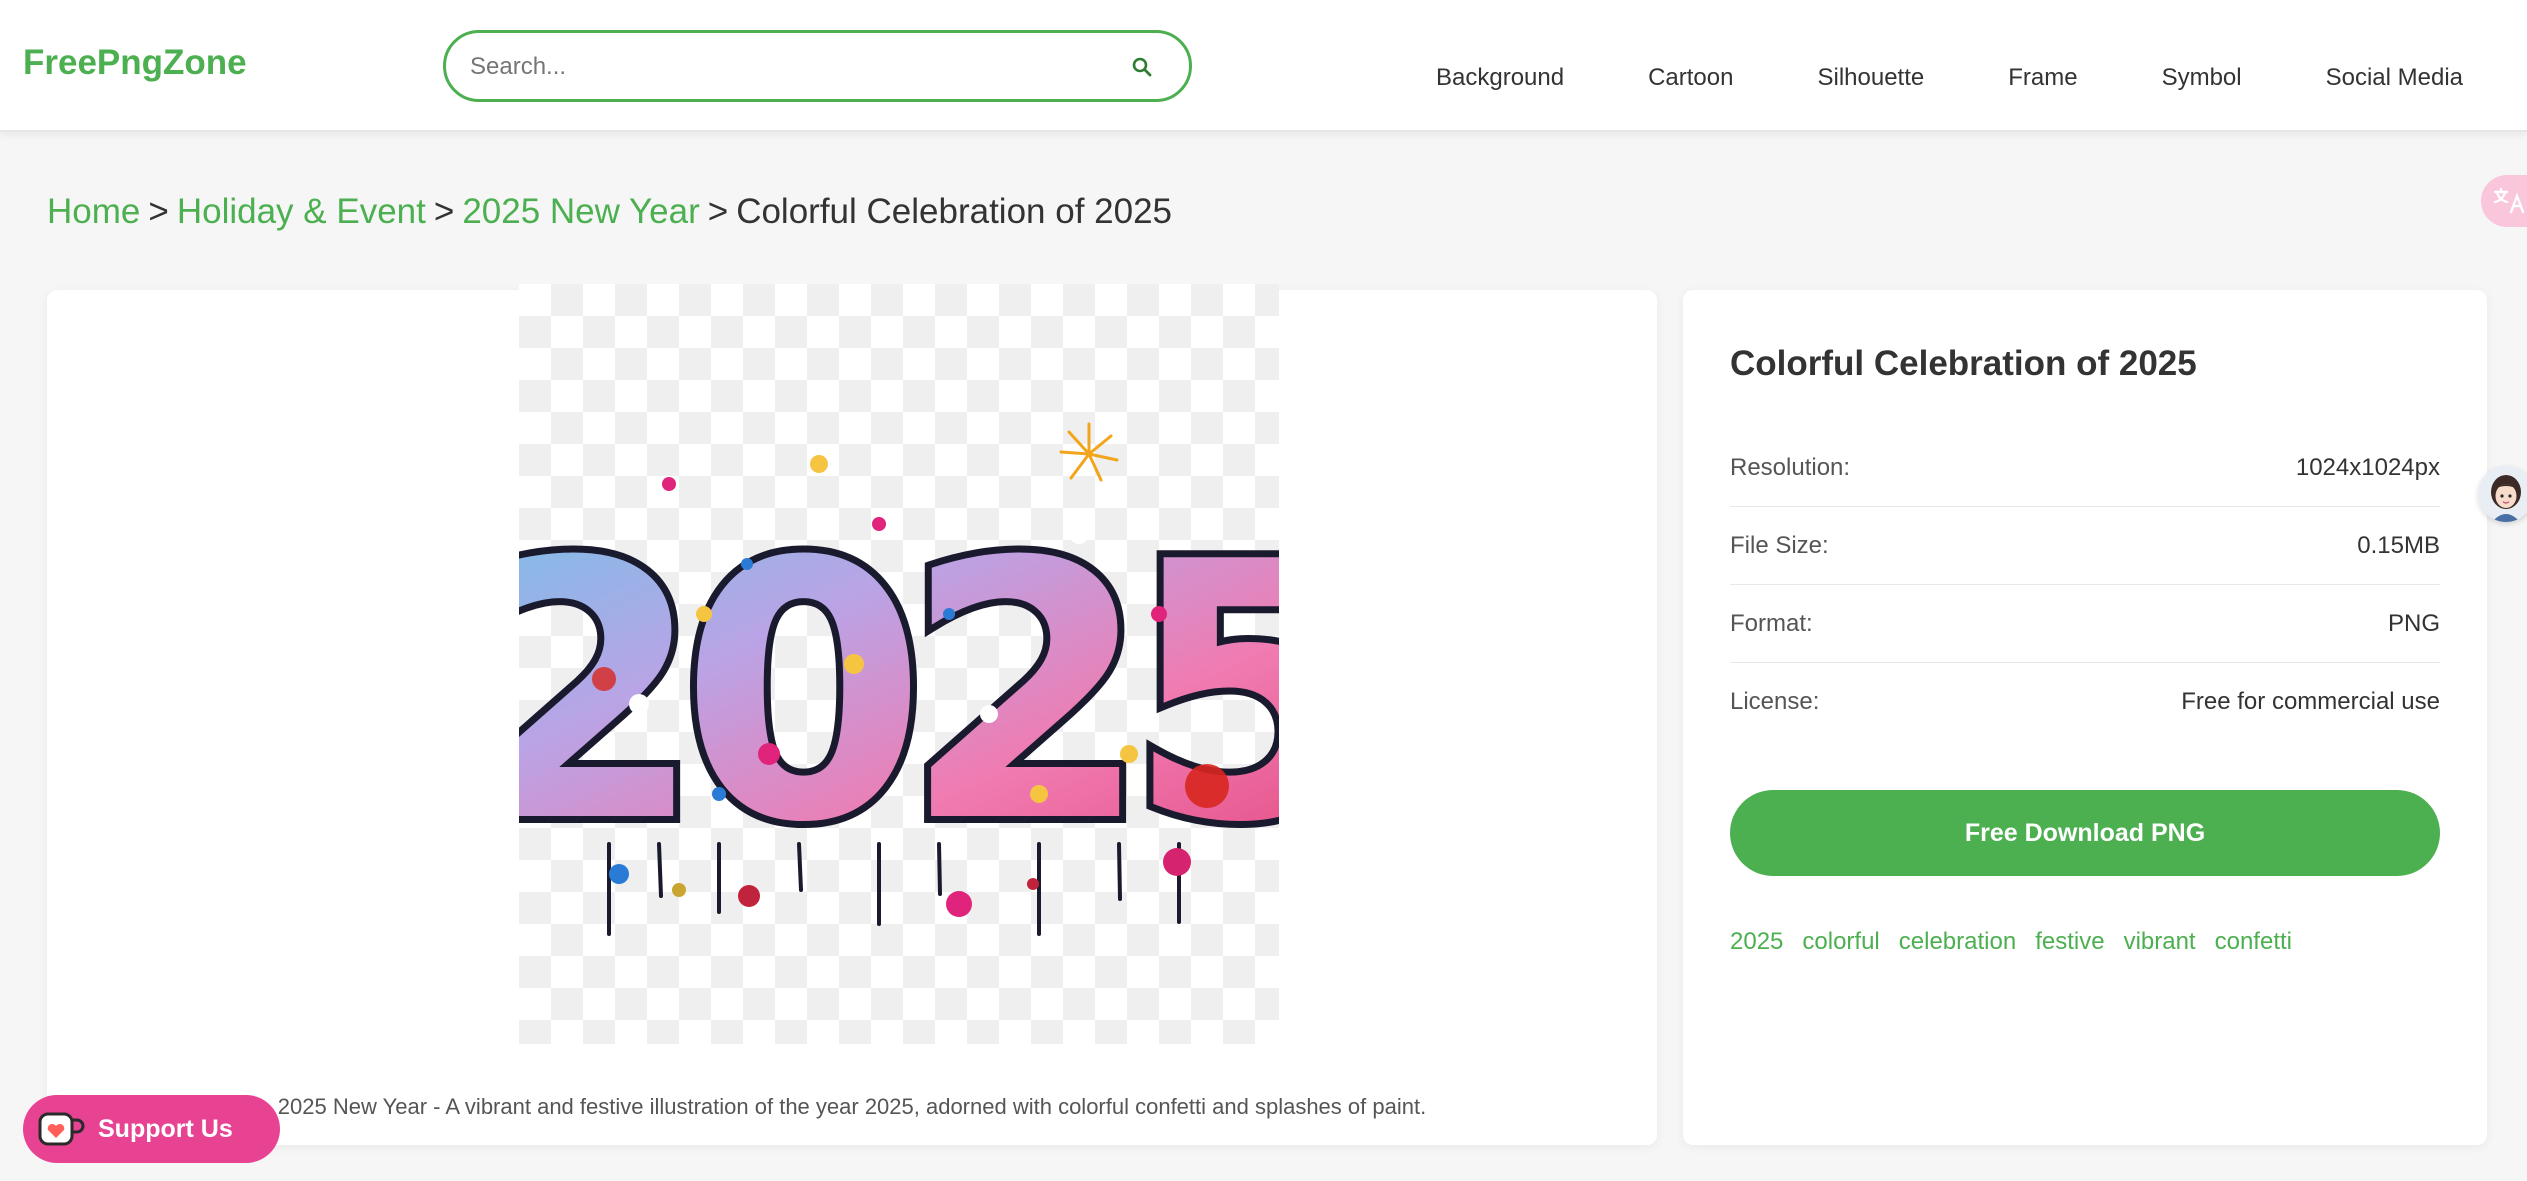 The height and width of the screenshot is (1181, 2527). What do you see at coordinates (2509, 200) in the screenshot?
I see `translate-icon` at bounding box center [2509, 200].